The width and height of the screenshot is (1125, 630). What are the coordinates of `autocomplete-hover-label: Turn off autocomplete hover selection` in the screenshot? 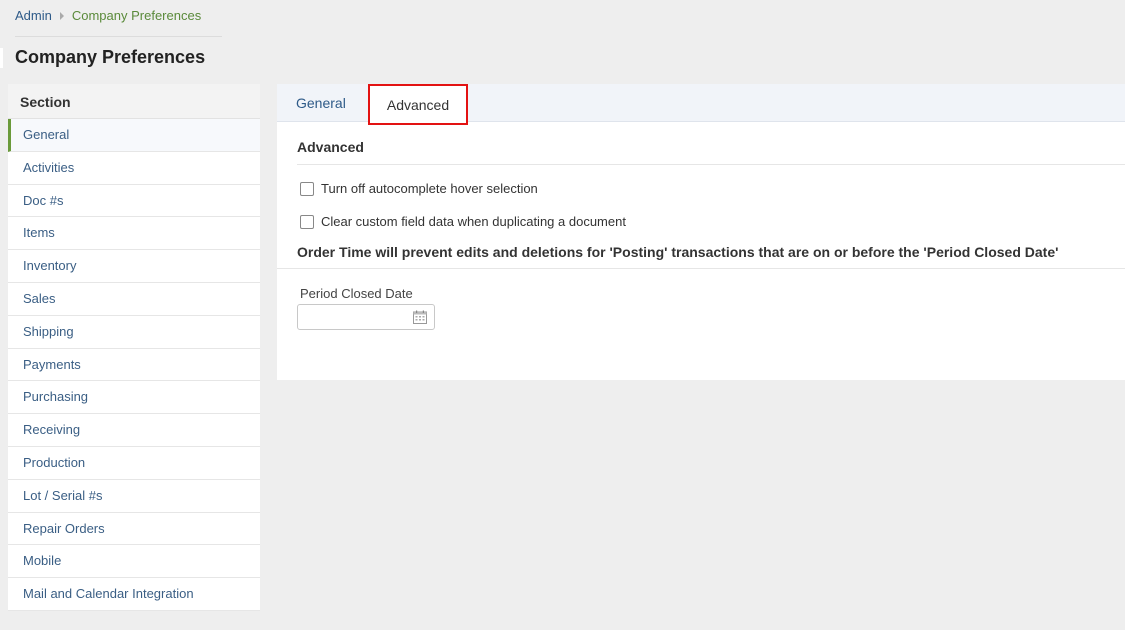 It's located at (429, 188).